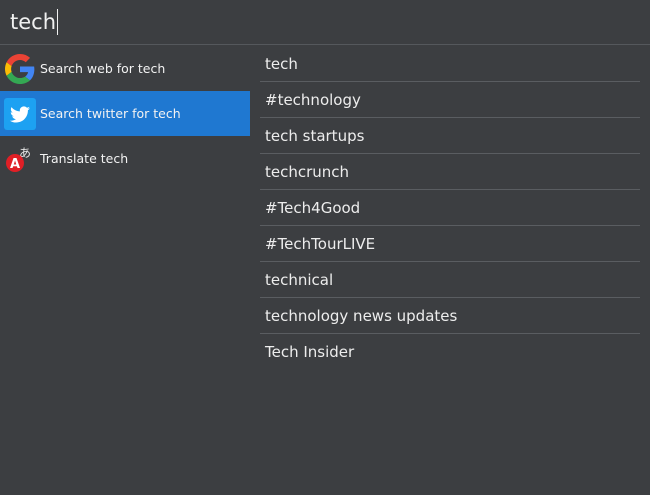 The width and height of the screenshot is (650, 495). I want to click on search-twitter-action: Search twitter for tech, so click(125, 113).